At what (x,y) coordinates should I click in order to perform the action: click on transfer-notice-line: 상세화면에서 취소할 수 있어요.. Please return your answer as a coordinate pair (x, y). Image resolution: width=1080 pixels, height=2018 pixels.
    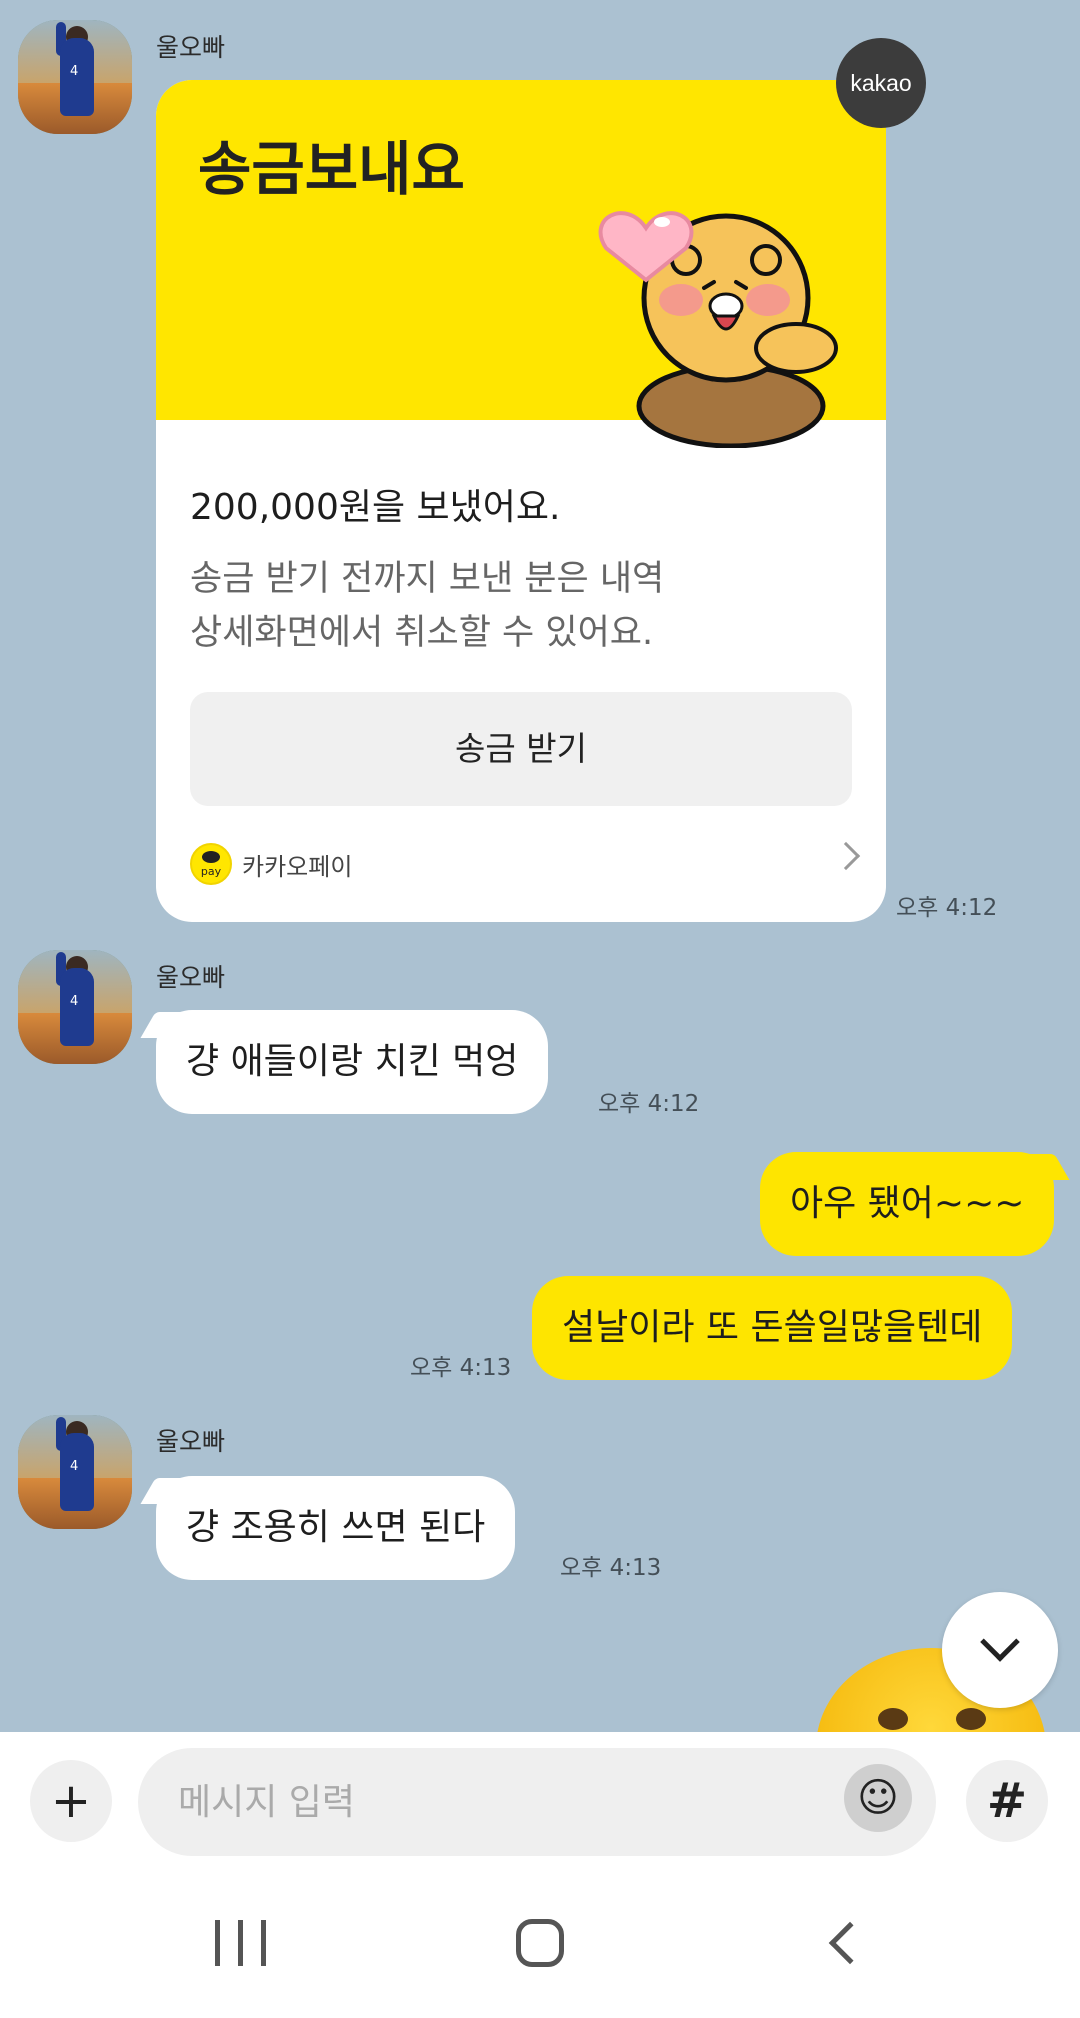
    Looking at the image, I should click on (422, 633).